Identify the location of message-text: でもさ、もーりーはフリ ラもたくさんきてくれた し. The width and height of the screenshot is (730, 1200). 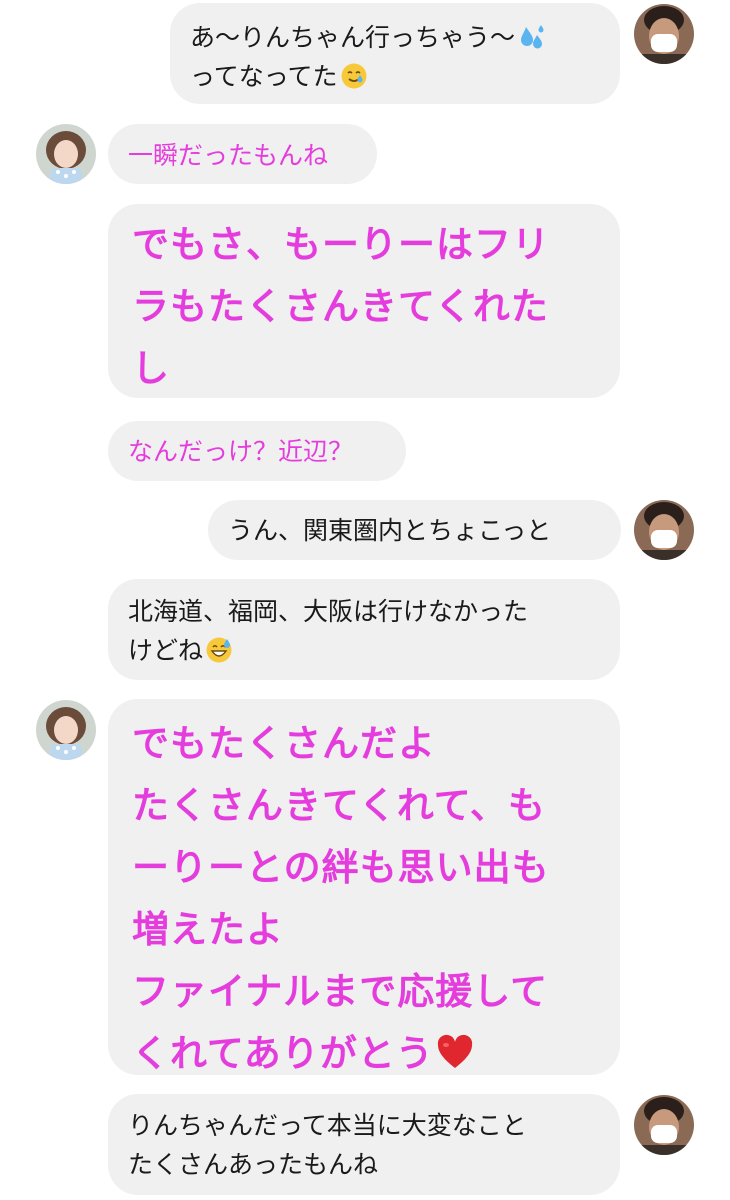
(341, 306).